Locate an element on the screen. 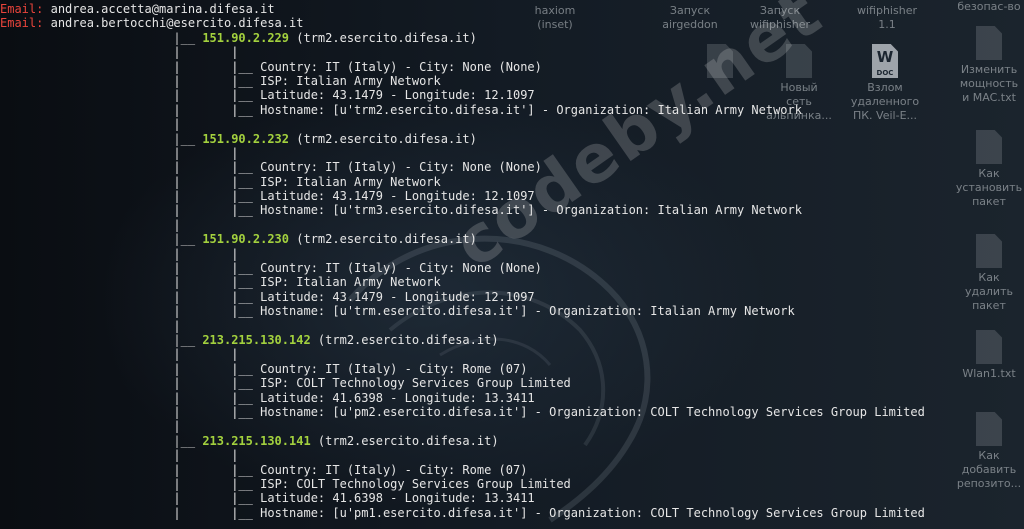 This screenshot has height=529, width=1024. ip-address: 213.215.130.142 is located at coordinates (256, 339).